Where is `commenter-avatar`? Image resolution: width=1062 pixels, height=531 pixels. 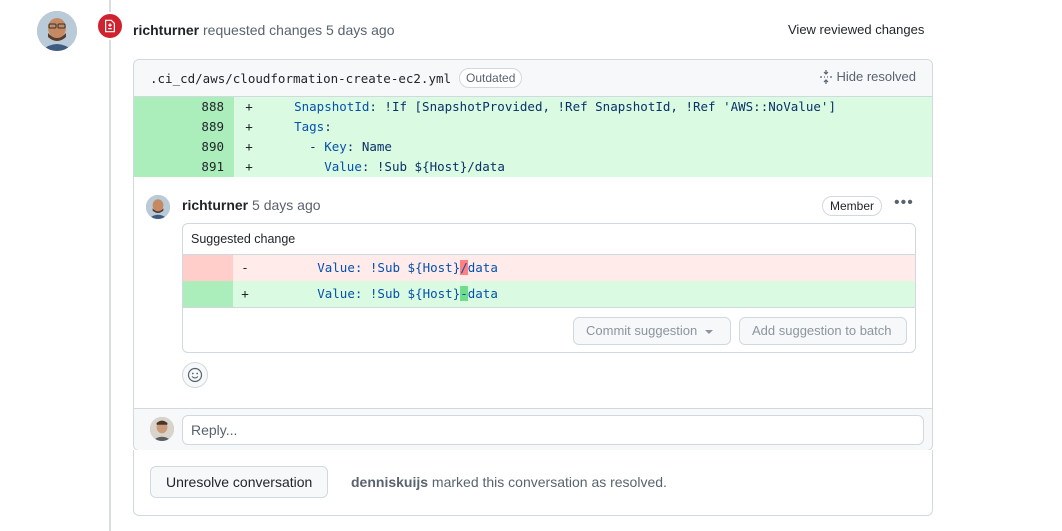 commenter-avatar is located at coordinates (158, 207).